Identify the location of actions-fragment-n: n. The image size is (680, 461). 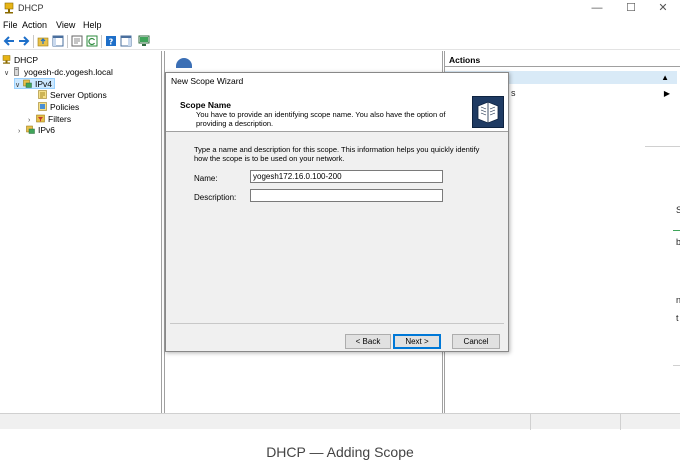
(678, 300).